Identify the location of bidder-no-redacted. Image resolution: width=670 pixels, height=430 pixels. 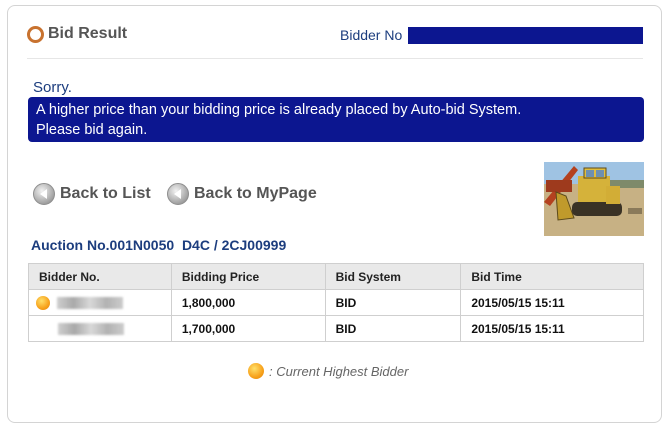
(525, 35).